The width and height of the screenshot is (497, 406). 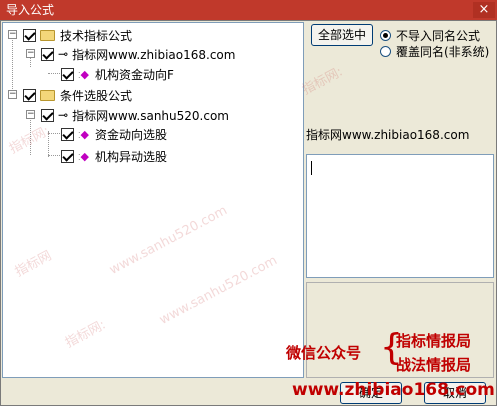 What do you see at coordinates (96, 35) in the screenshot?
I see `tree-node-label: 技术指标公式` at bounding box center [96, 35].